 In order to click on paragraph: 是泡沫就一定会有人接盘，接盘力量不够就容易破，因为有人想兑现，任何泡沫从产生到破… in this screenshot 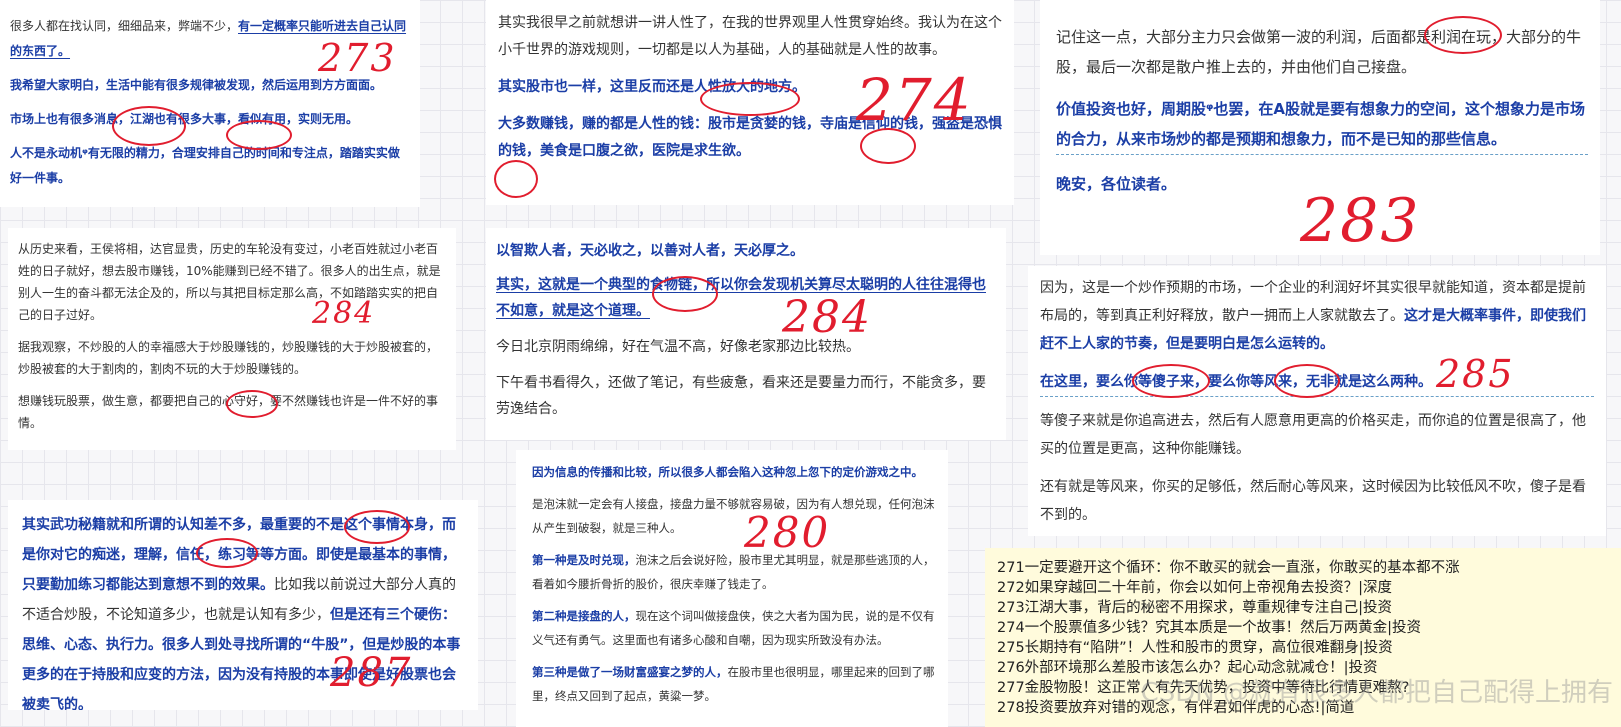, I will do `click(733, 516)`.